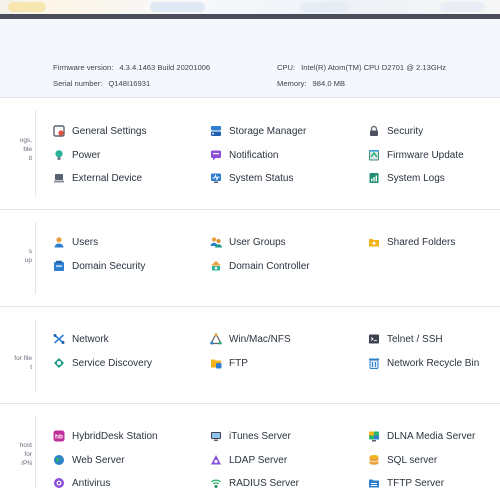  Describe the element at coordinates (374, 242) in the screenshot. I see `shared-folders-icon` at that location.